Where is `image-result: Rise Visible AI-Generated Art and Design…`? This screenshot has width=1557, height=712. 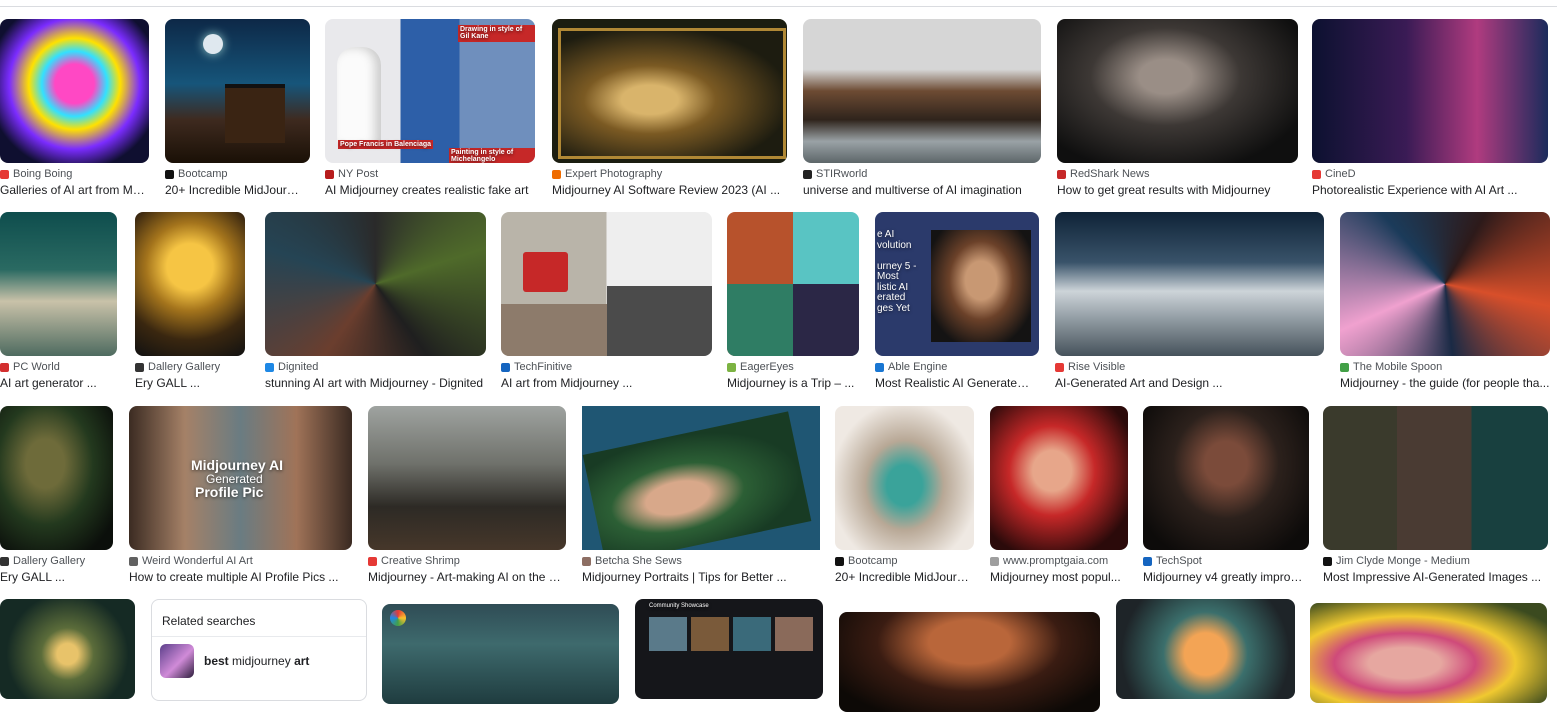 image-result: Rise Visible AI-Generated Art and Design… is located at coordinates (1190, 302).